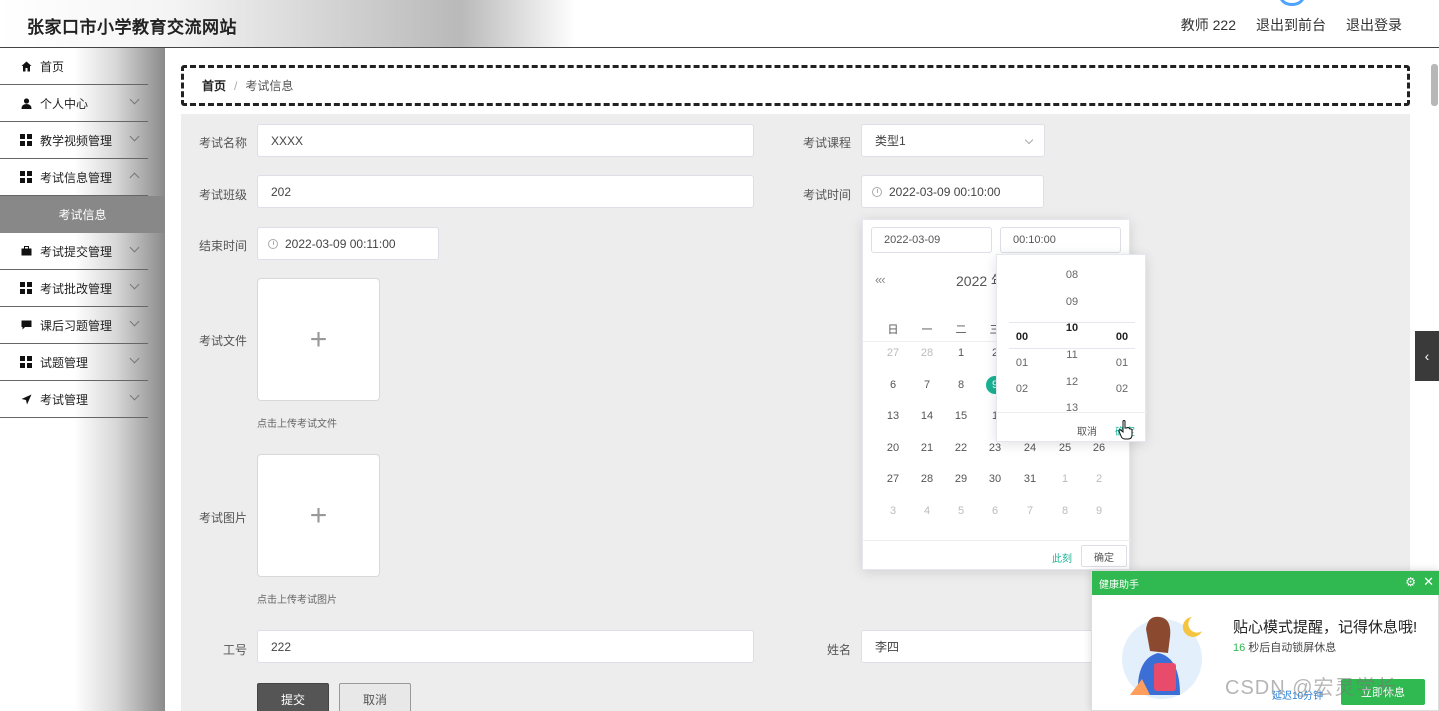  I want to click on exam-time-input: 2022-03-09 00:10:00, so click(952, 191).